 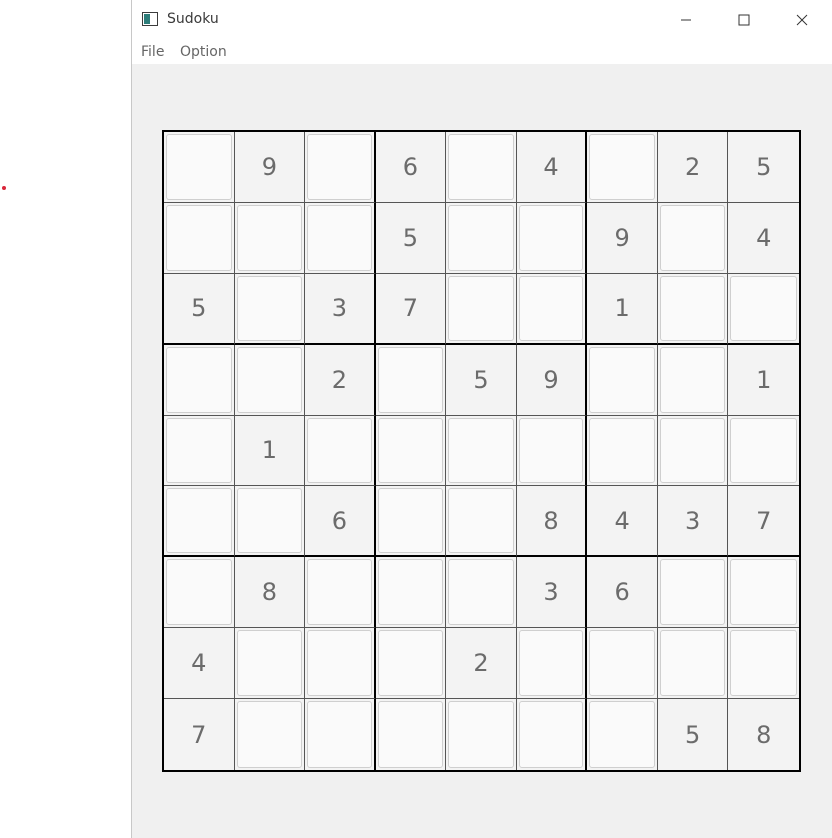 I want to click on cell-value: 2, so click(x=481, y=663).